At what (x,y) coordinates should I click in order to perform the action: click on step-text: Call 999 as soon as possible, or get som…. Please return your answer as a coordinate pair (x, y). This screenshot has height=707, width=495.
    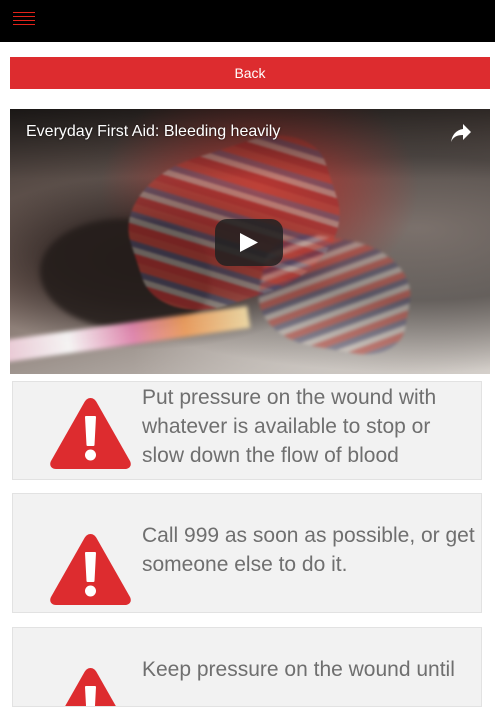
    Looking at the image, I should click on (308, 550).